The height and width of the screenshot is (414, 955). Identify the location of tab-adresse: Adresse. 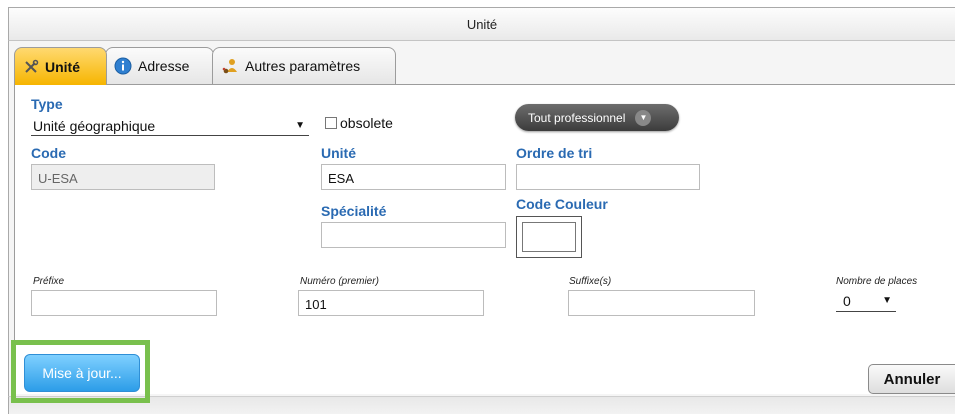
(159, 65).